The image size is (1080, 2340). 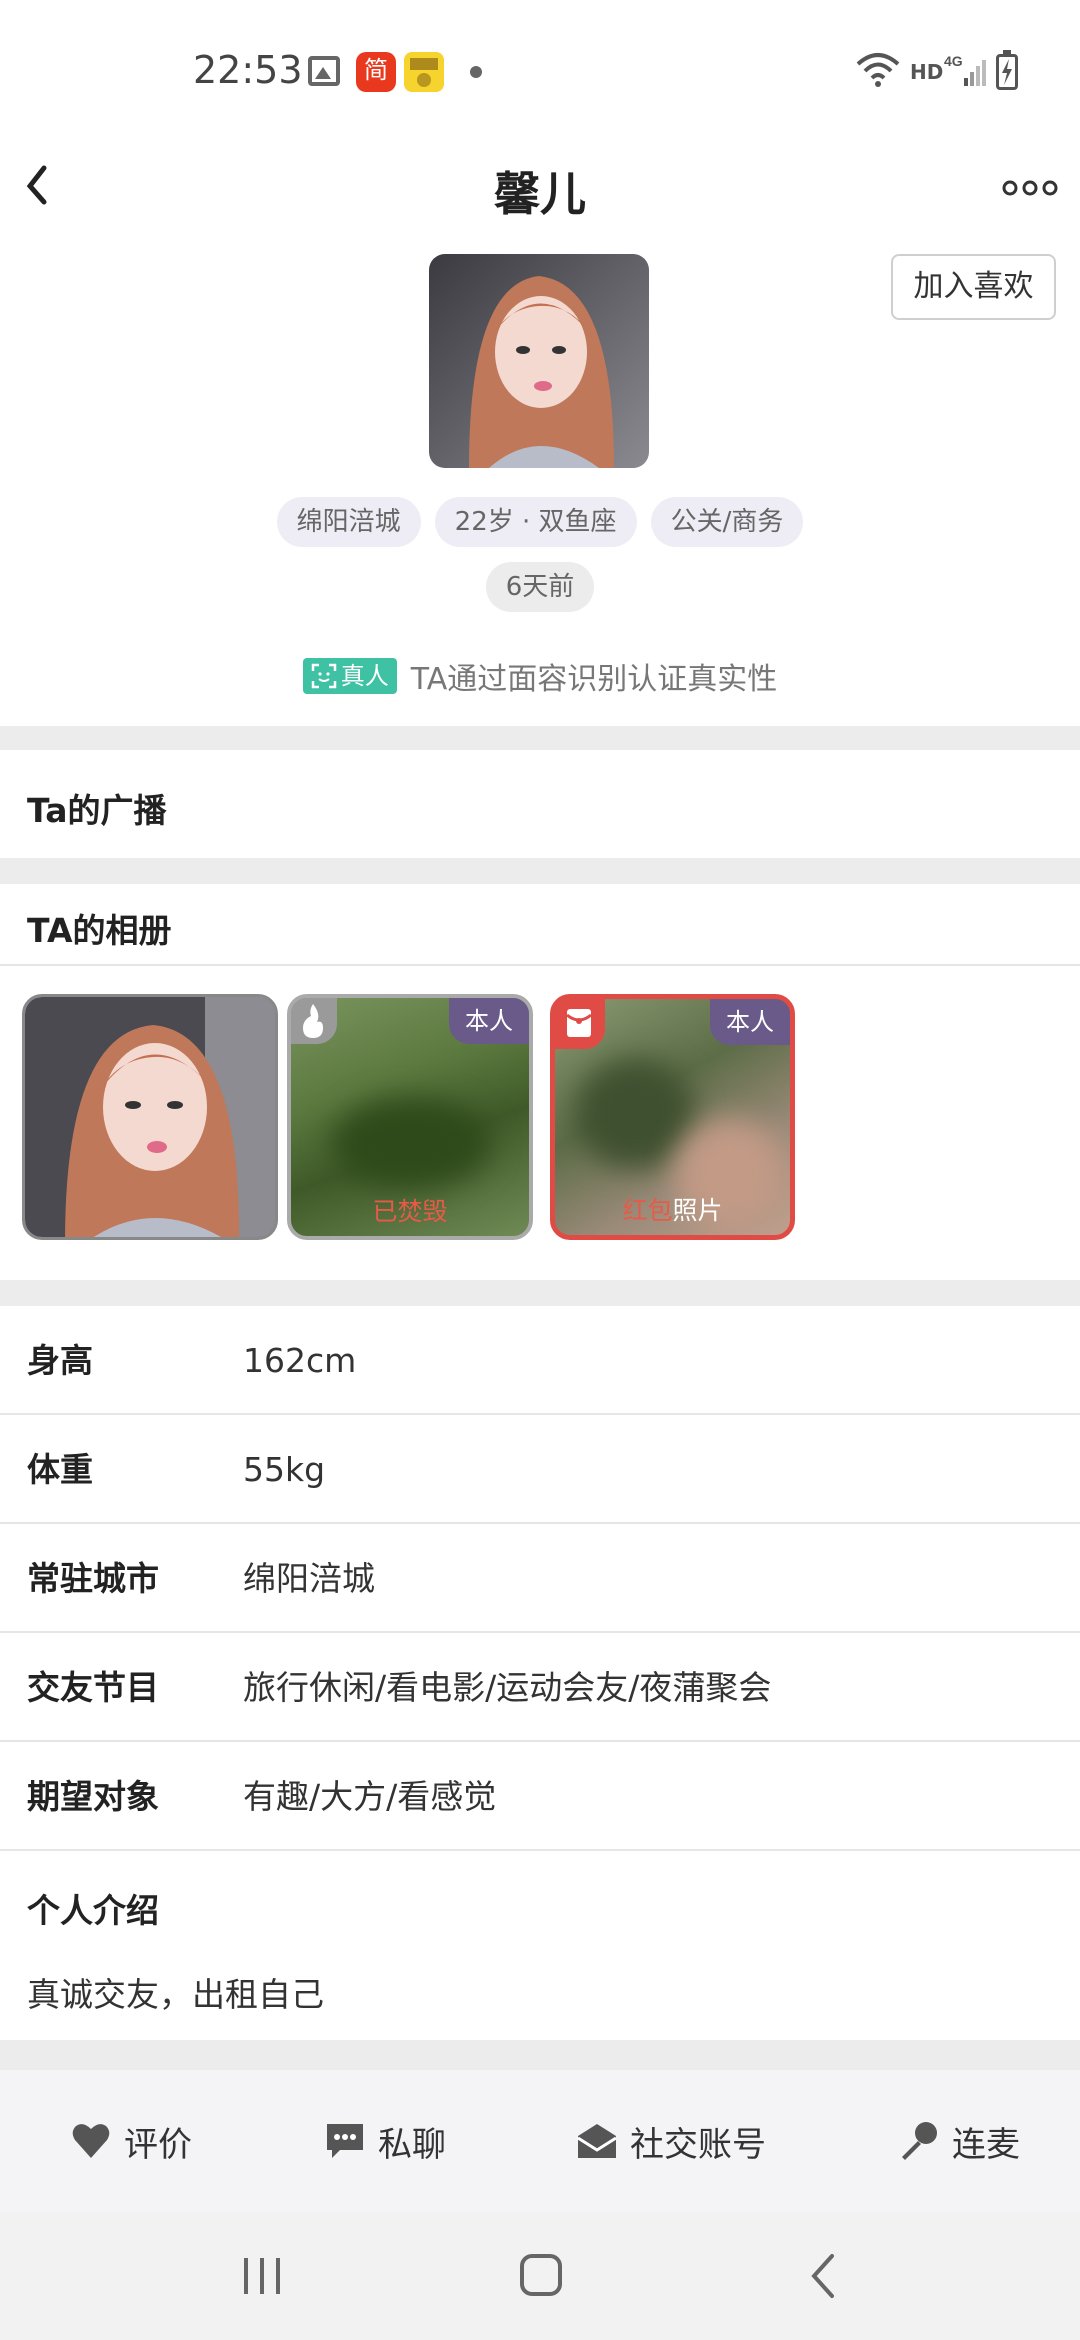 I want to click on home-icon, so click(x=541, y=2275).